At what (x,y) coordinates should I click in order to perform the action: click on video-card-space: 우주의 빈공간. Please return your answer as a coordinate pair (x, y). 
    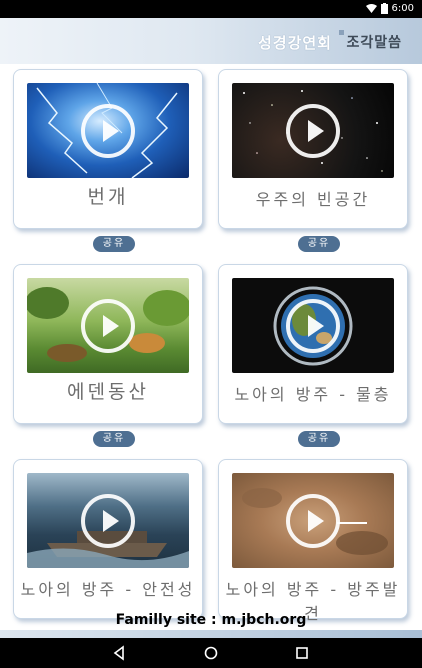
    Looking at the image, I should click on (313, 149).